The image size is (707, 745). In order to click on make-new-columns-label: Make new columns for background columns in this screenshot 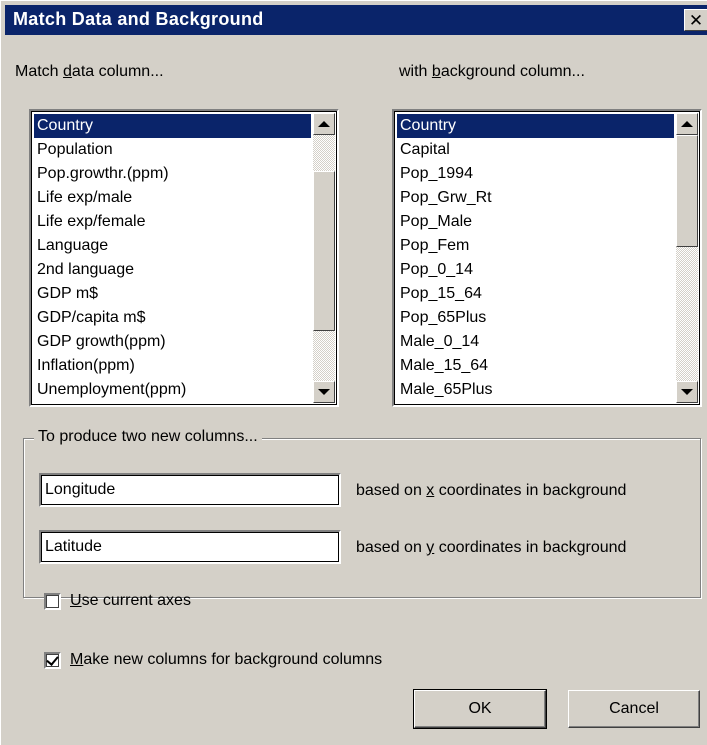, I will do `click(226, 659)`.